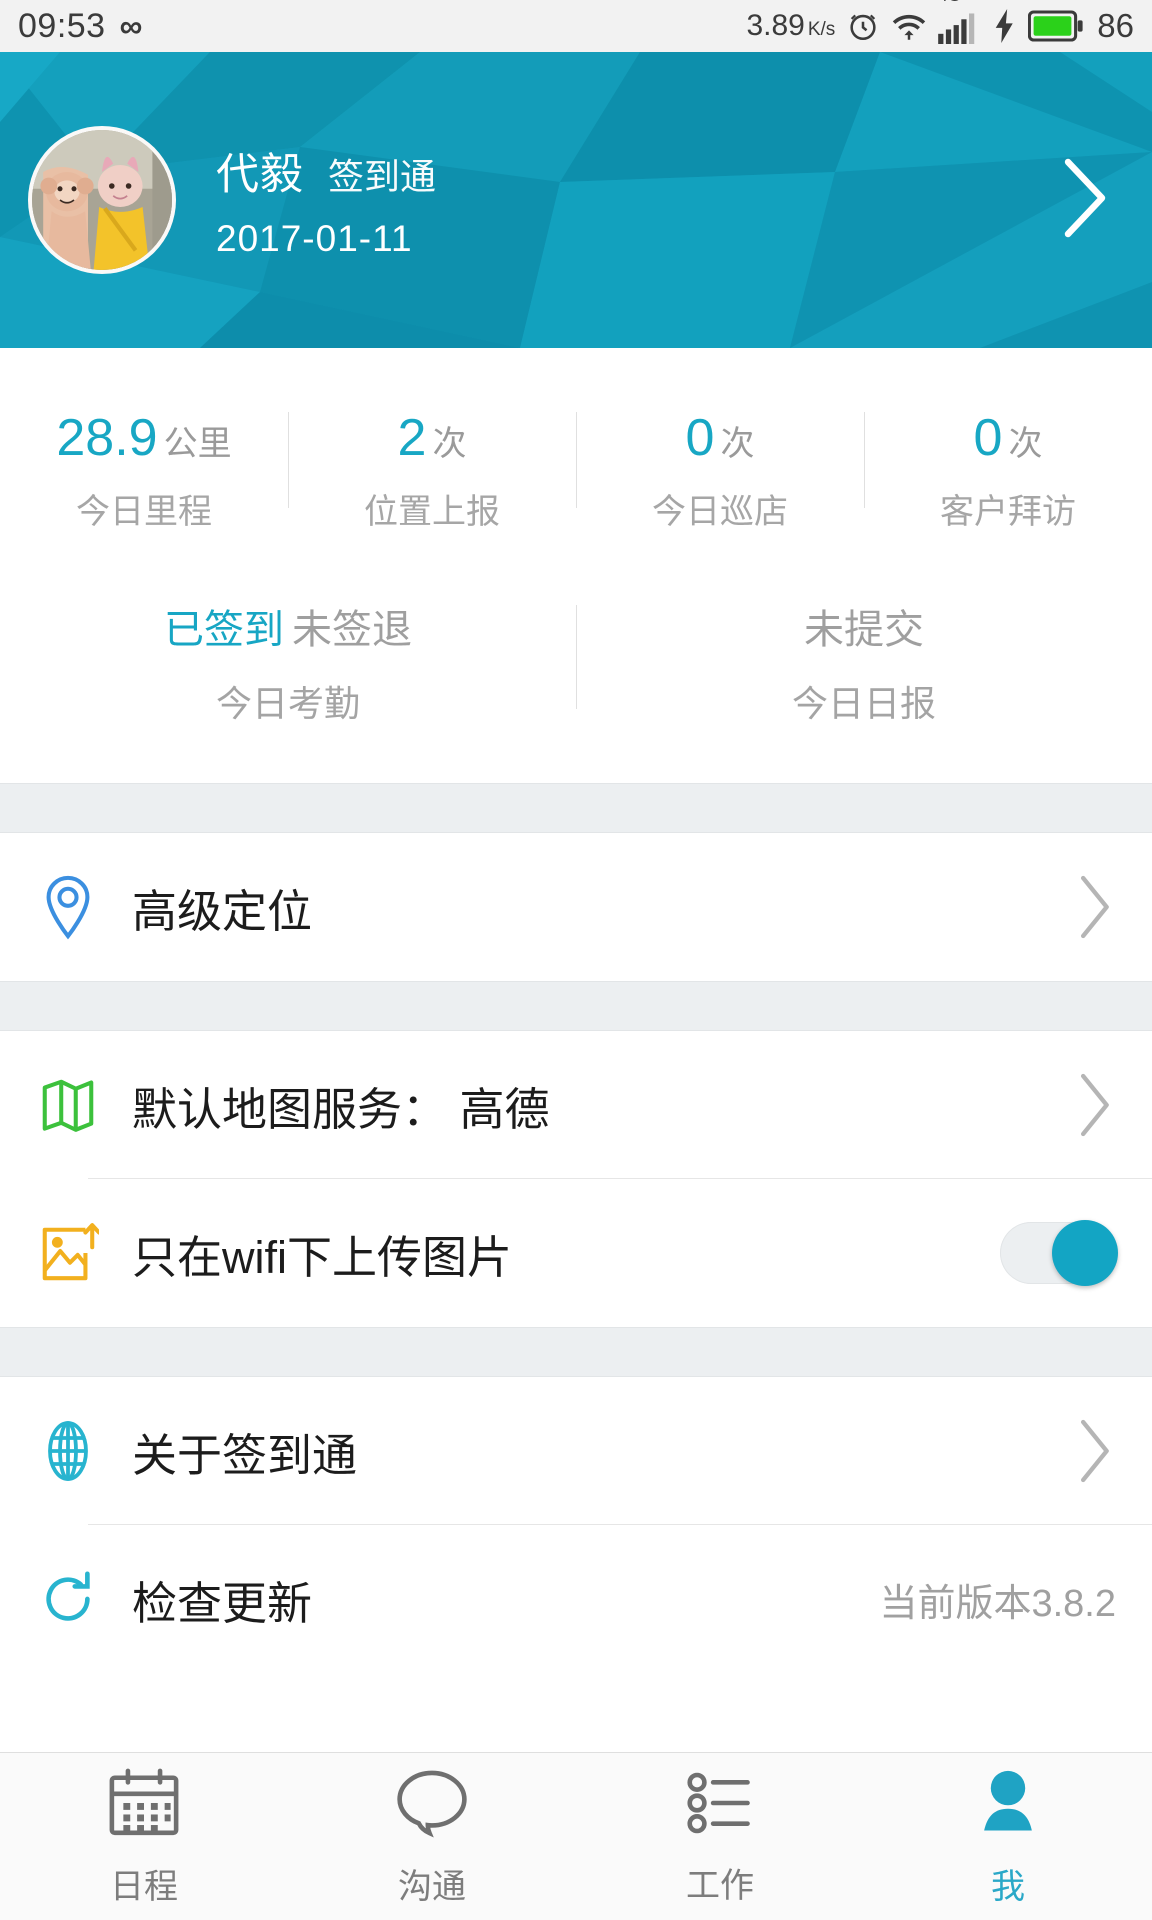  I want to click on banner-name-row: 代毅 签到通, so click(326, 171).